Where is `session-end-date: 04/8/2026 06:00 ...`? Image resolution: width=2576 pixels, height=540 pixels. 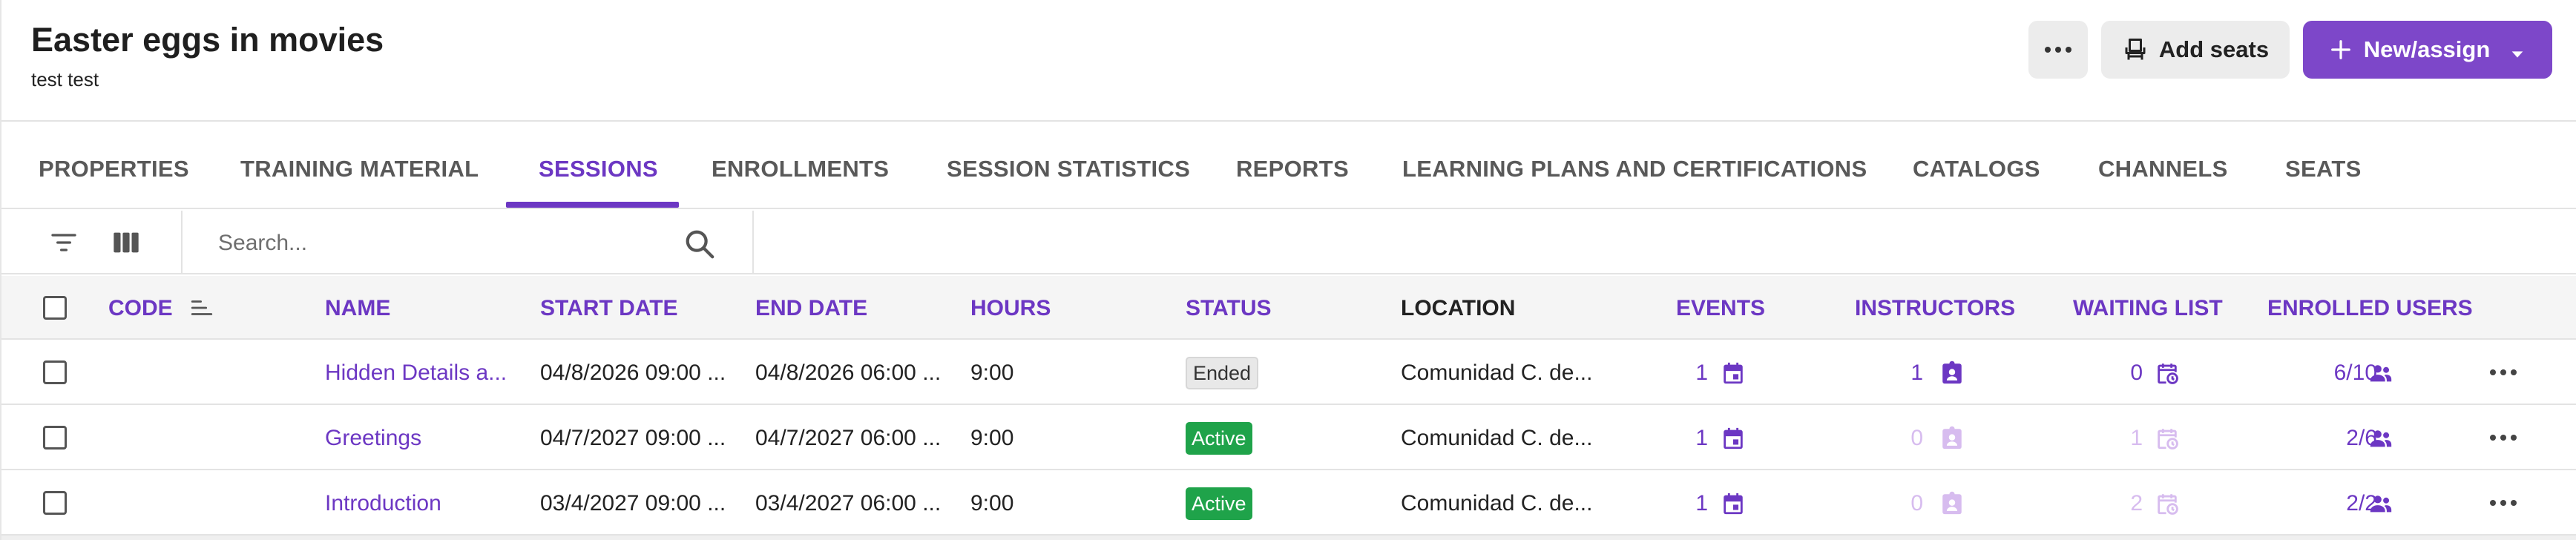
session-end-date: 04/8/2026 06:00 ... is located at coordinates (848, 372).